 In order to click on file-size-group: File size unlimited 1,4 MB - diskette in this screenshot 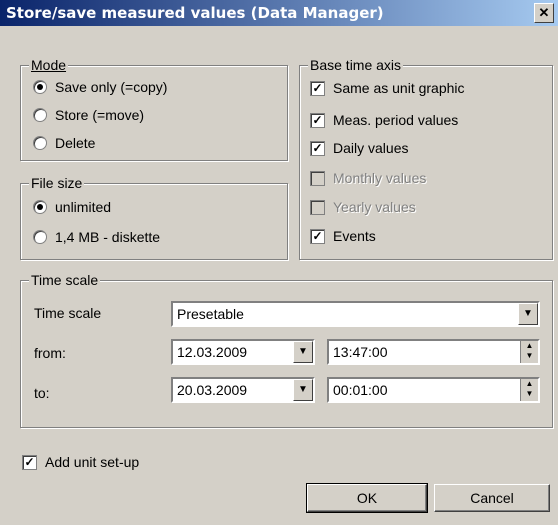, I will do `click(154, 217)`.